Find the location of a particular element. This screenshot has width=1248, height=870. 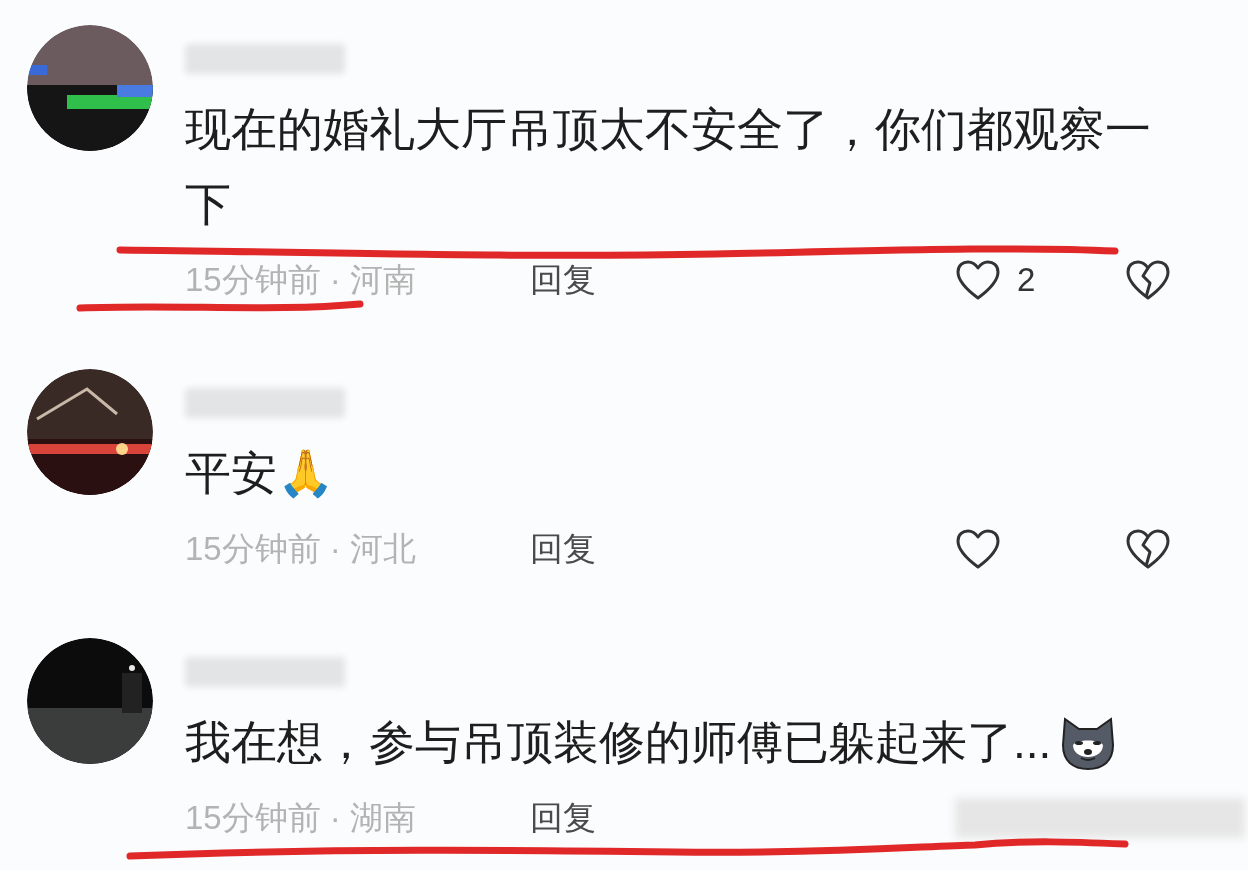

comment-meta: 15分钟前 · 河南 is located at coordinates (301, 279).